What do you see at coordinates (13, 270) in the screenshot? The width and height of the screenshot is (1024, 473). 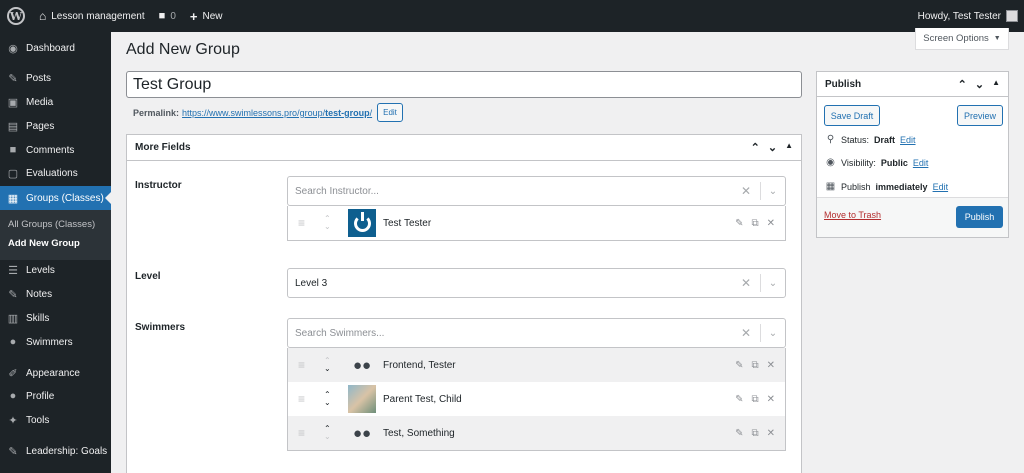 I see `list-icon: ☰` at bounding box center [13, 270].